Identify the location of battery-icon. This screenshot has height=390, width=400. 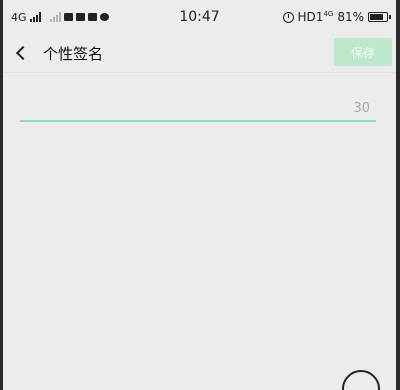
(379, 17).